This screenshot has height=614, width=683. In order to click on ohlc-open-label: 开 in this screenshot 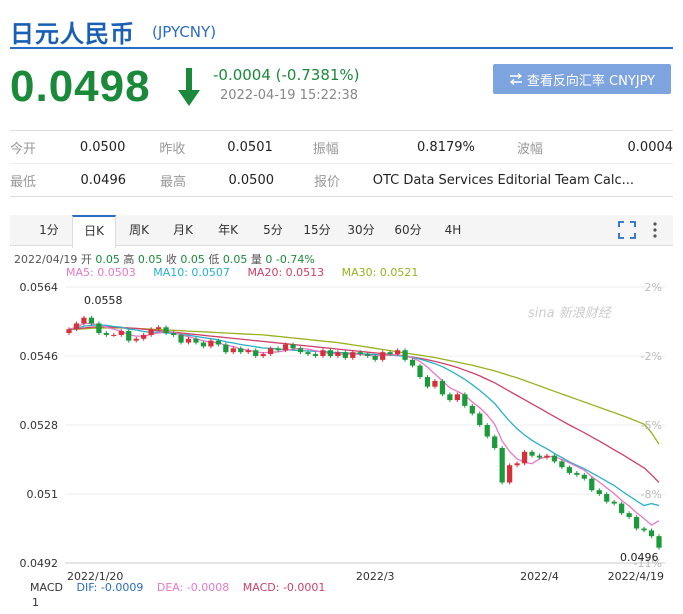, I will do `click(86, 259)`.